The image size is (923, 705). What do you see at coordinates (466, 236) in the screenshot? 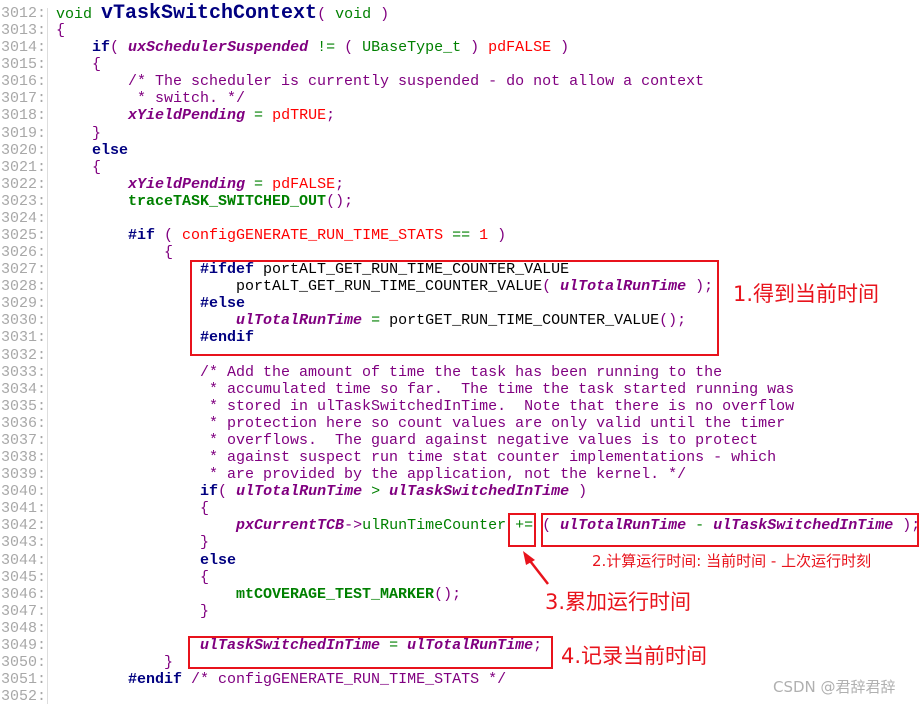
I see `code-token: ==` at bounding box center [466, 236].